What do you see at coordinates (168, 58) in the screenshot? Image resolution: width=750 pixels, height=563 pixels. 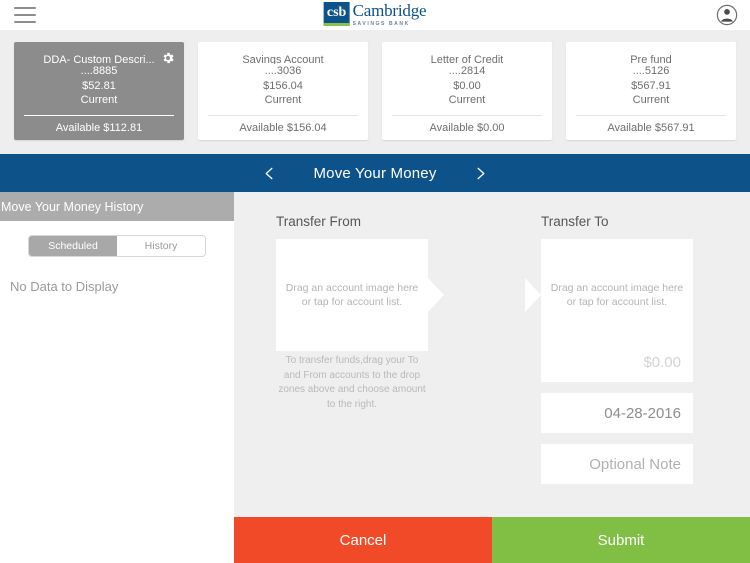 I see `gear-icon` at bounding box center [168, 58].